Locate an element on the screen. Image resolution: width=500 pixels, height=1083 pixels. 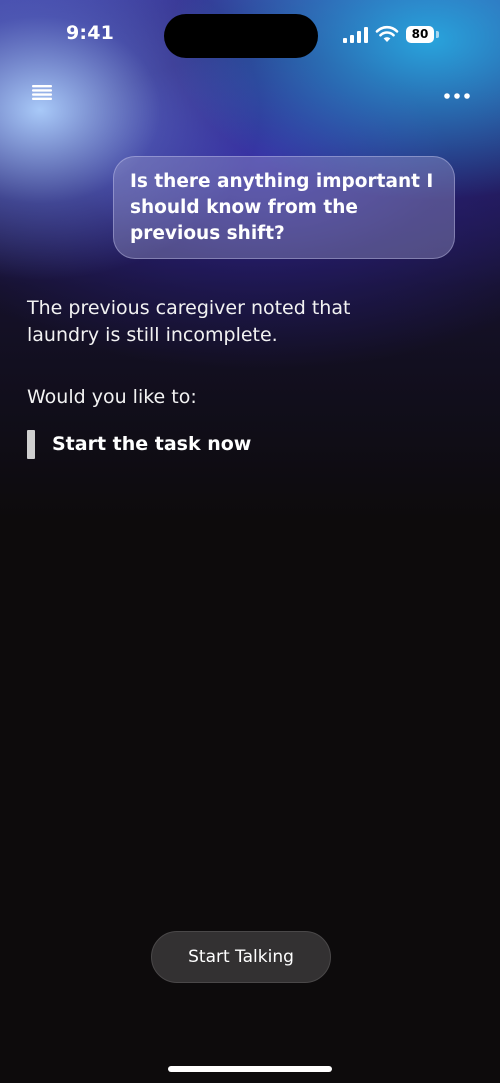
more-options-button is located at coordinates (457, 96).